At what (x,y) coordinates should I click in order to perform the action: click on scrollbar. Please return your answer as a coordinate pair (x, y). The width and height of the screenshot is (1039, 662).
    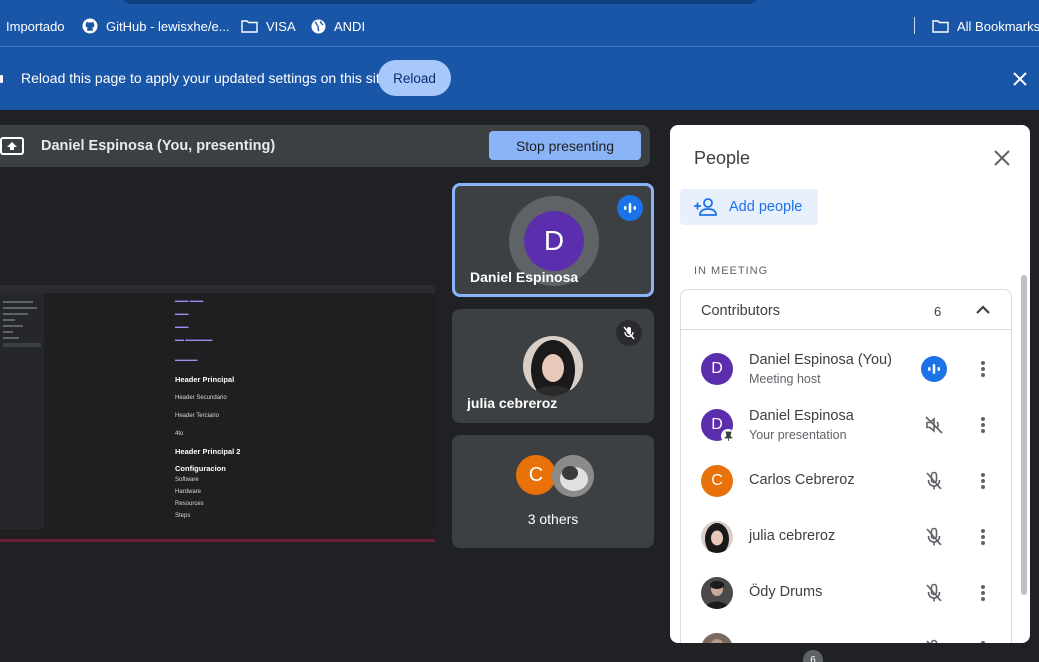
    Looking at the image, I should click on (1024, 435).